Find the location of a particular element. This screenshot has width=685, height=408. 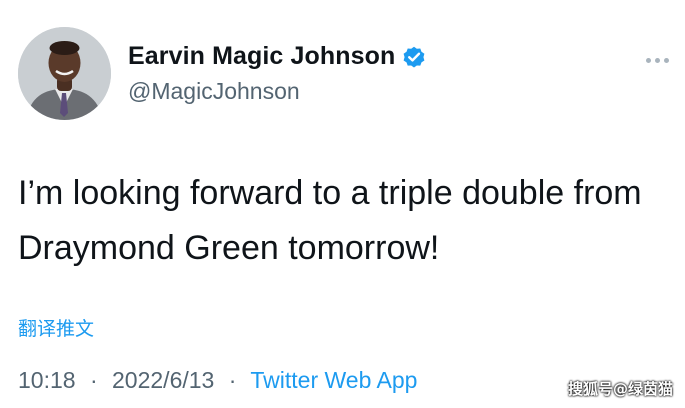

author-name-row: Earvin Magic Johnson is located at coordinates (277, 56).